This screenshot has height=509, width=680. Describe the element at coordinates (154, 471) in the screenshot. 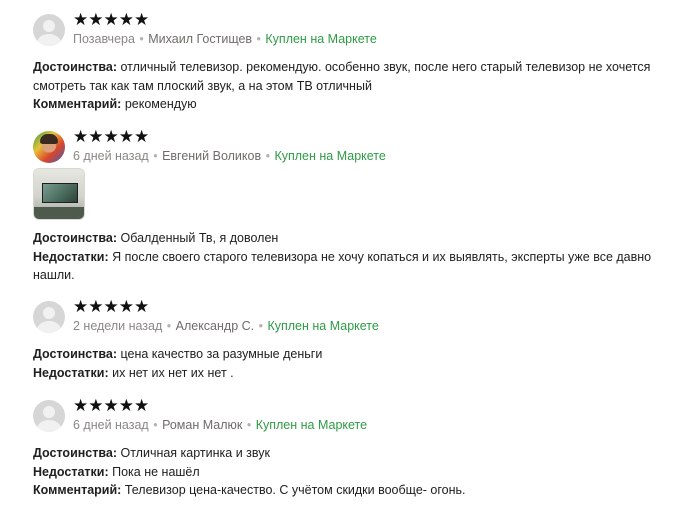

I see `cons-text: Пока не нашёл` at that location.